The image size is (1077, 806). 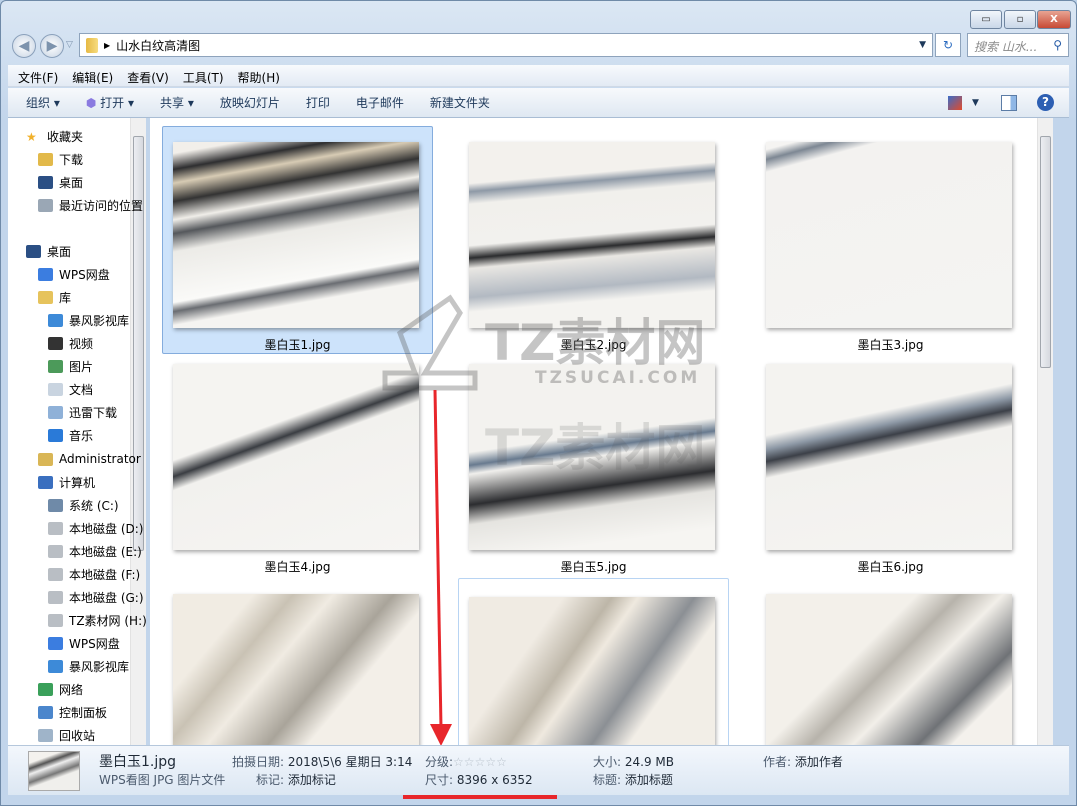 I want to click on rating-stars: ☆☆☆☆☆, so click(x=480, y=762).